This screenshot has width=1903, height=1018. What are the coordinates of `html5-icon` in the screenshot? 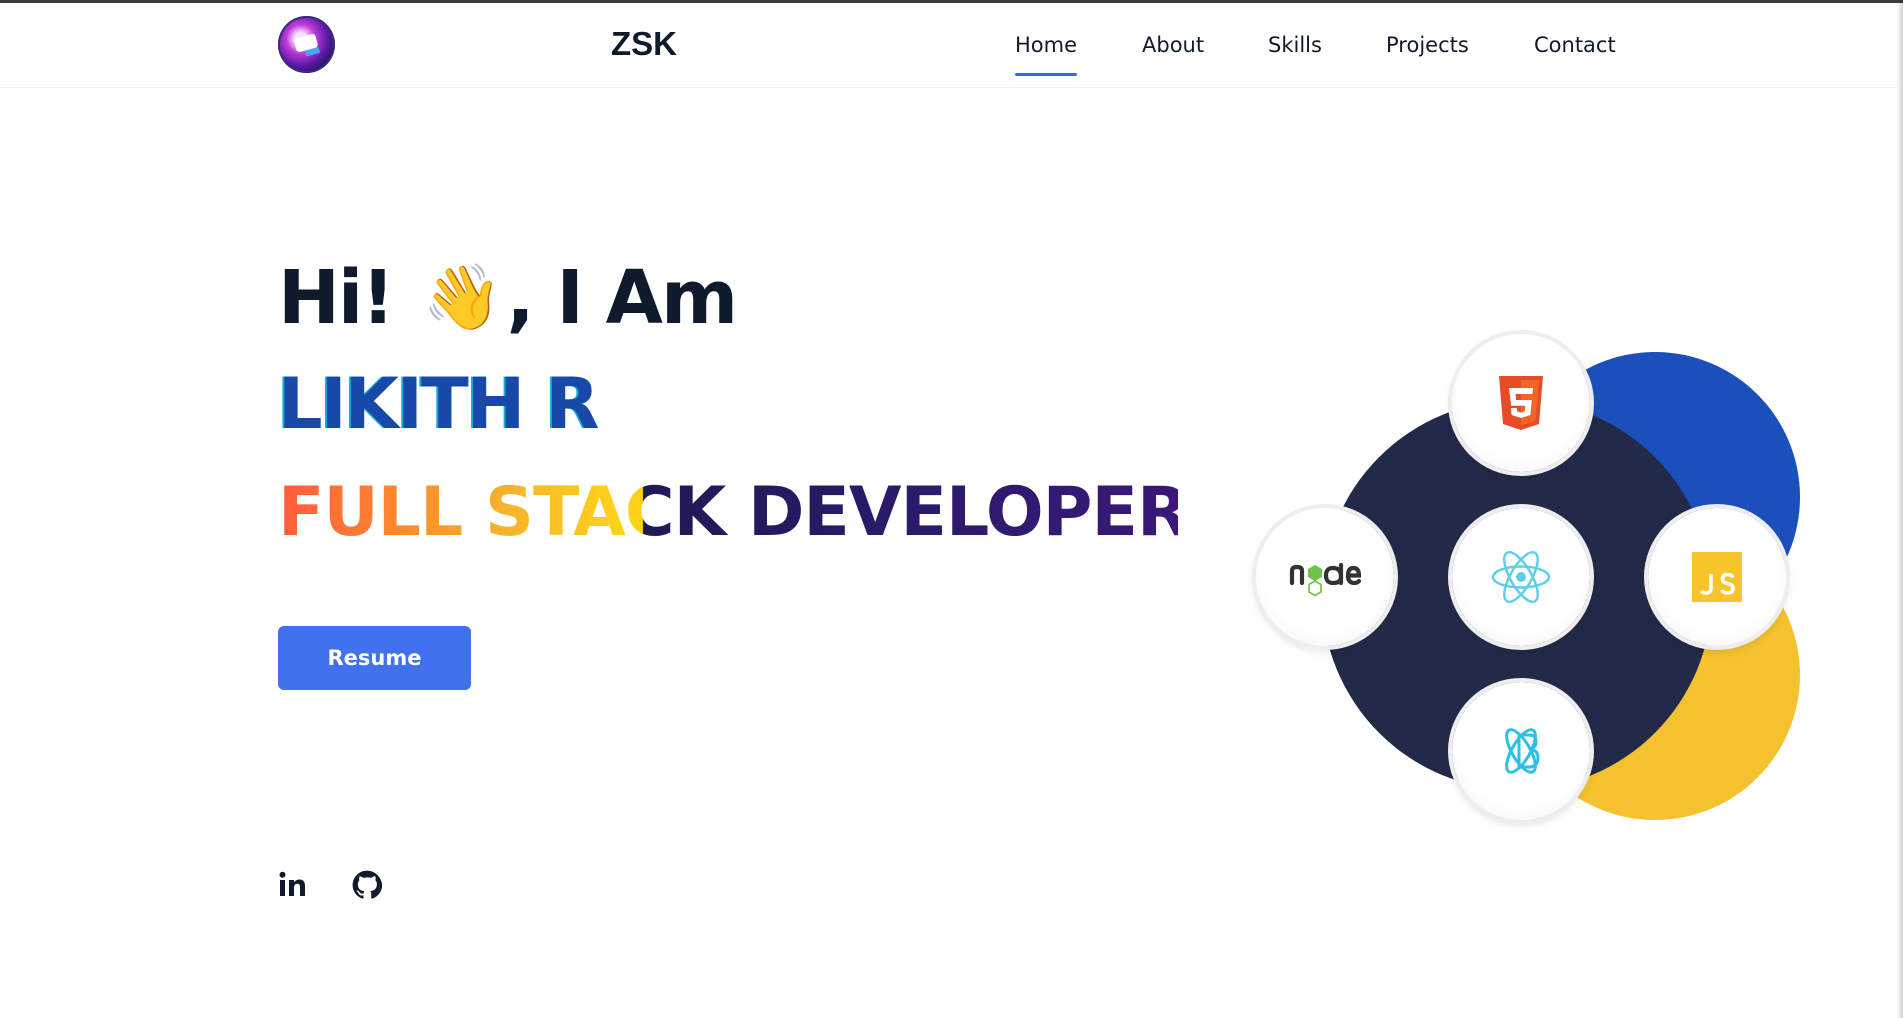 It's located at (1521, 403).